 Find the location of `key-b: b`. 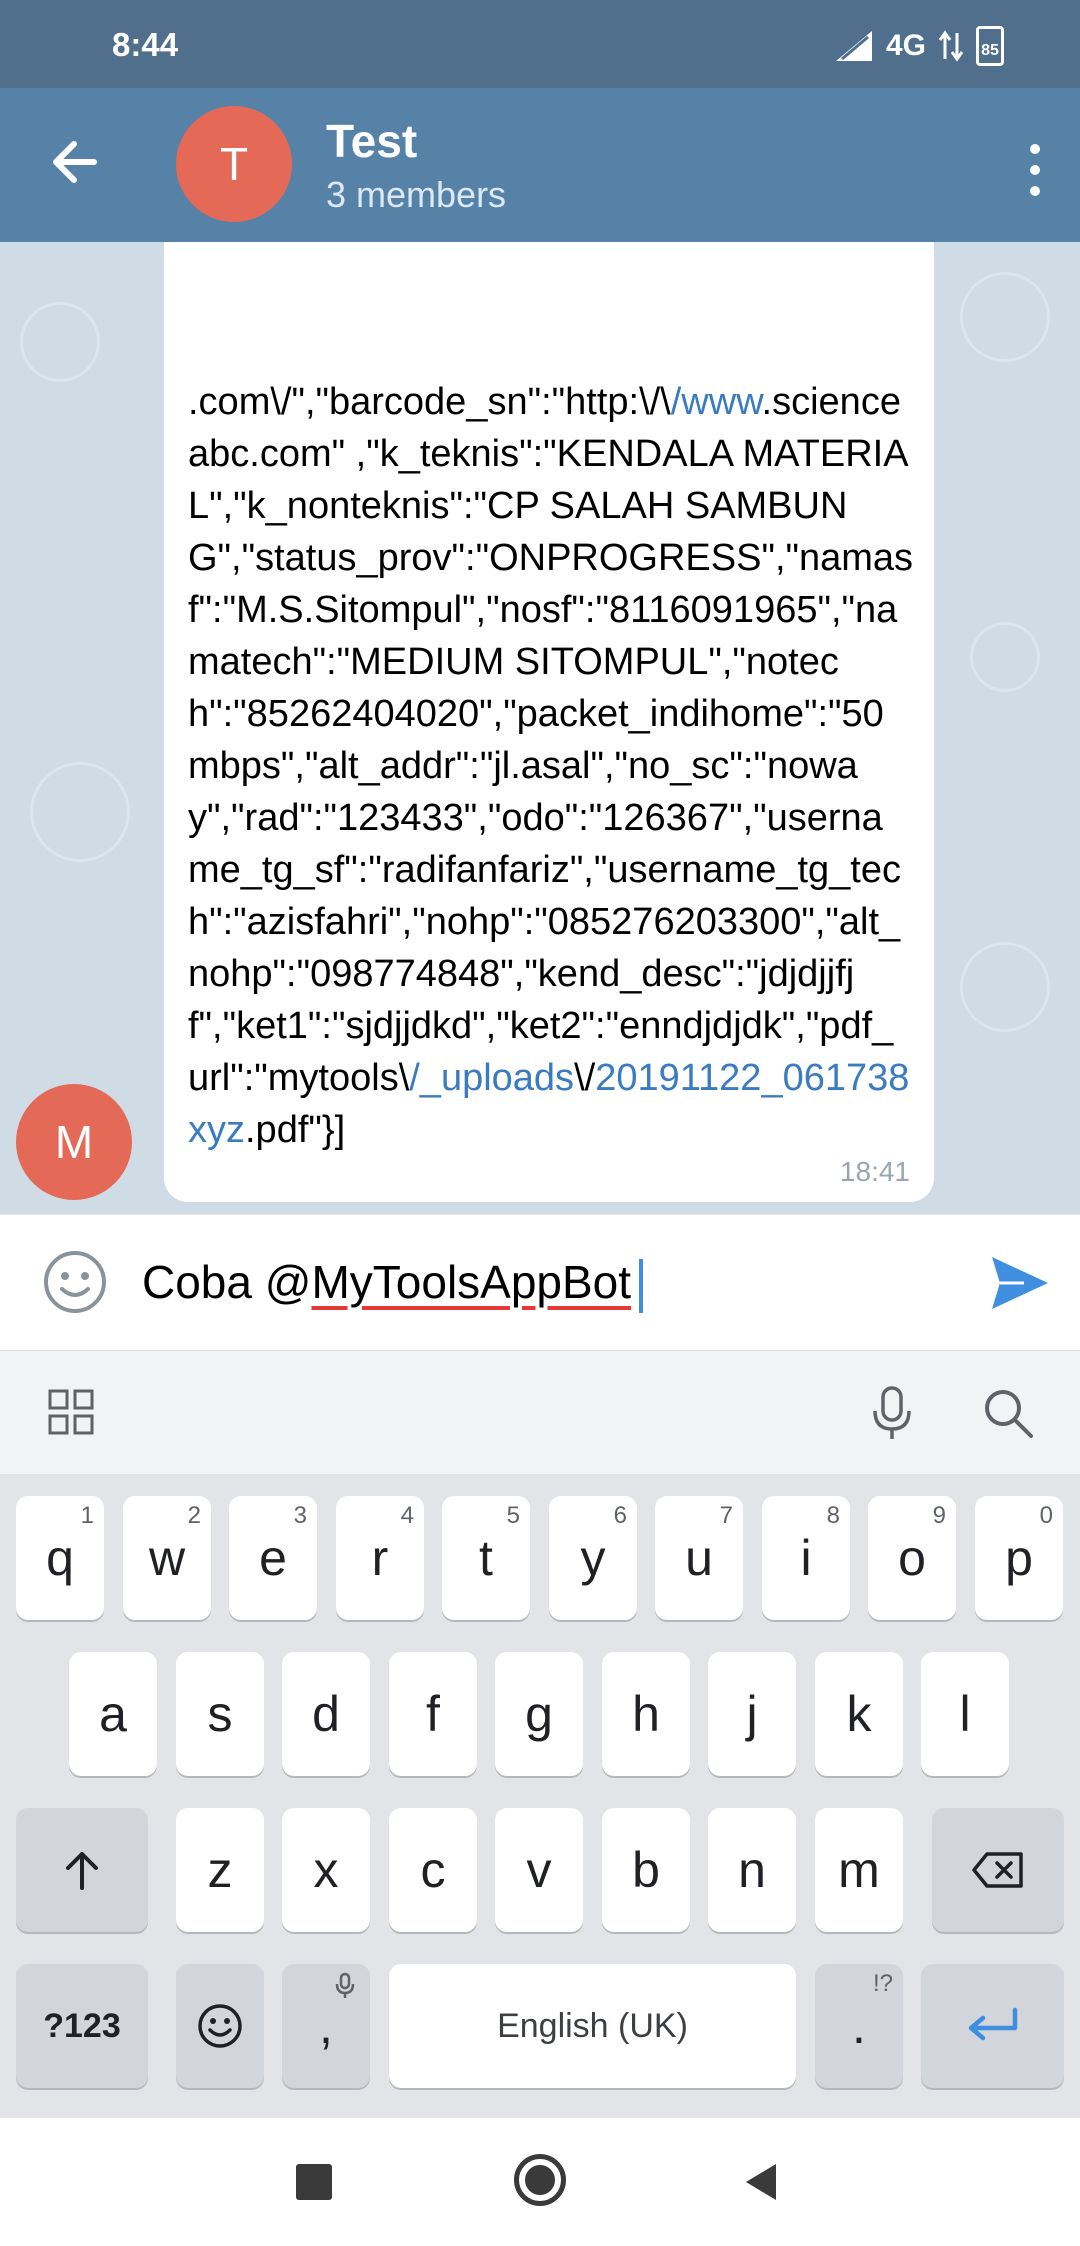

key-b: b is located at coordinates (646, 1870).